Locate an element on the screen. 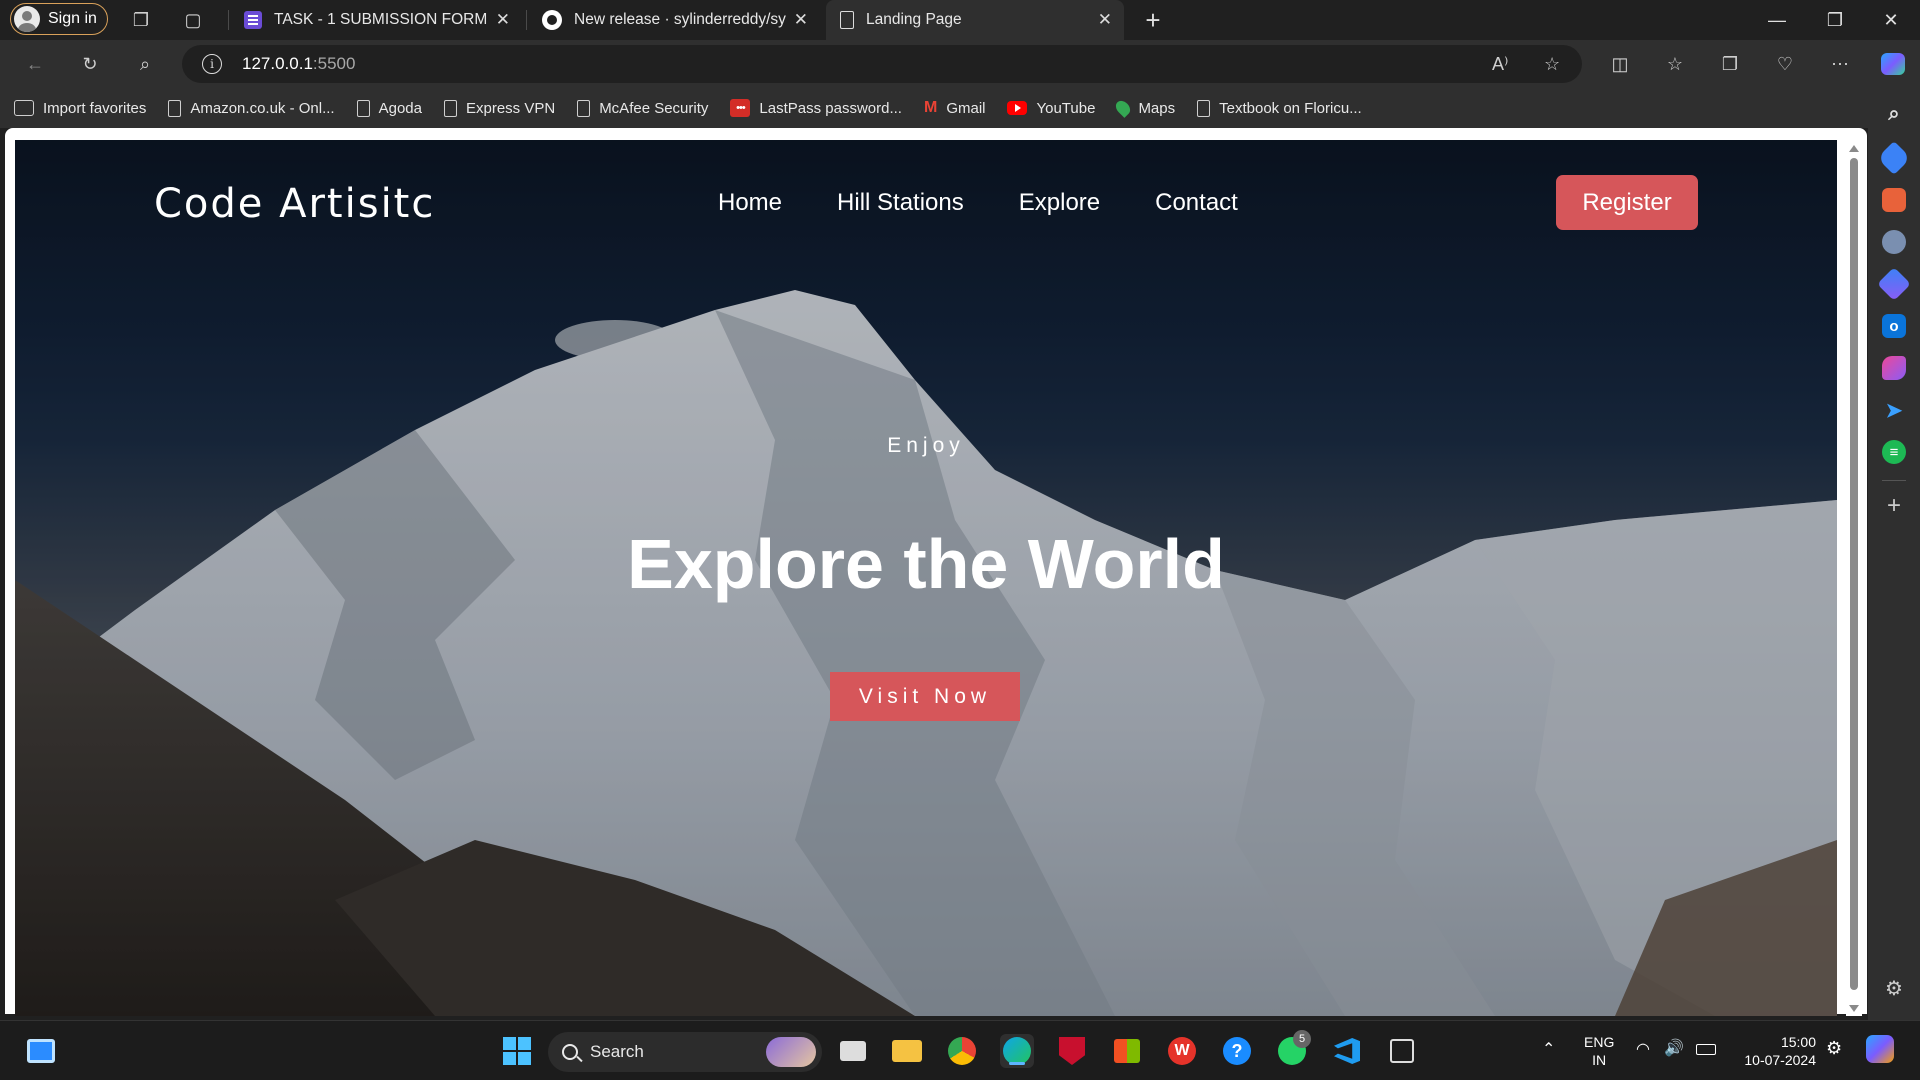  sidebar-separator is located at coordinates (1894, 480).